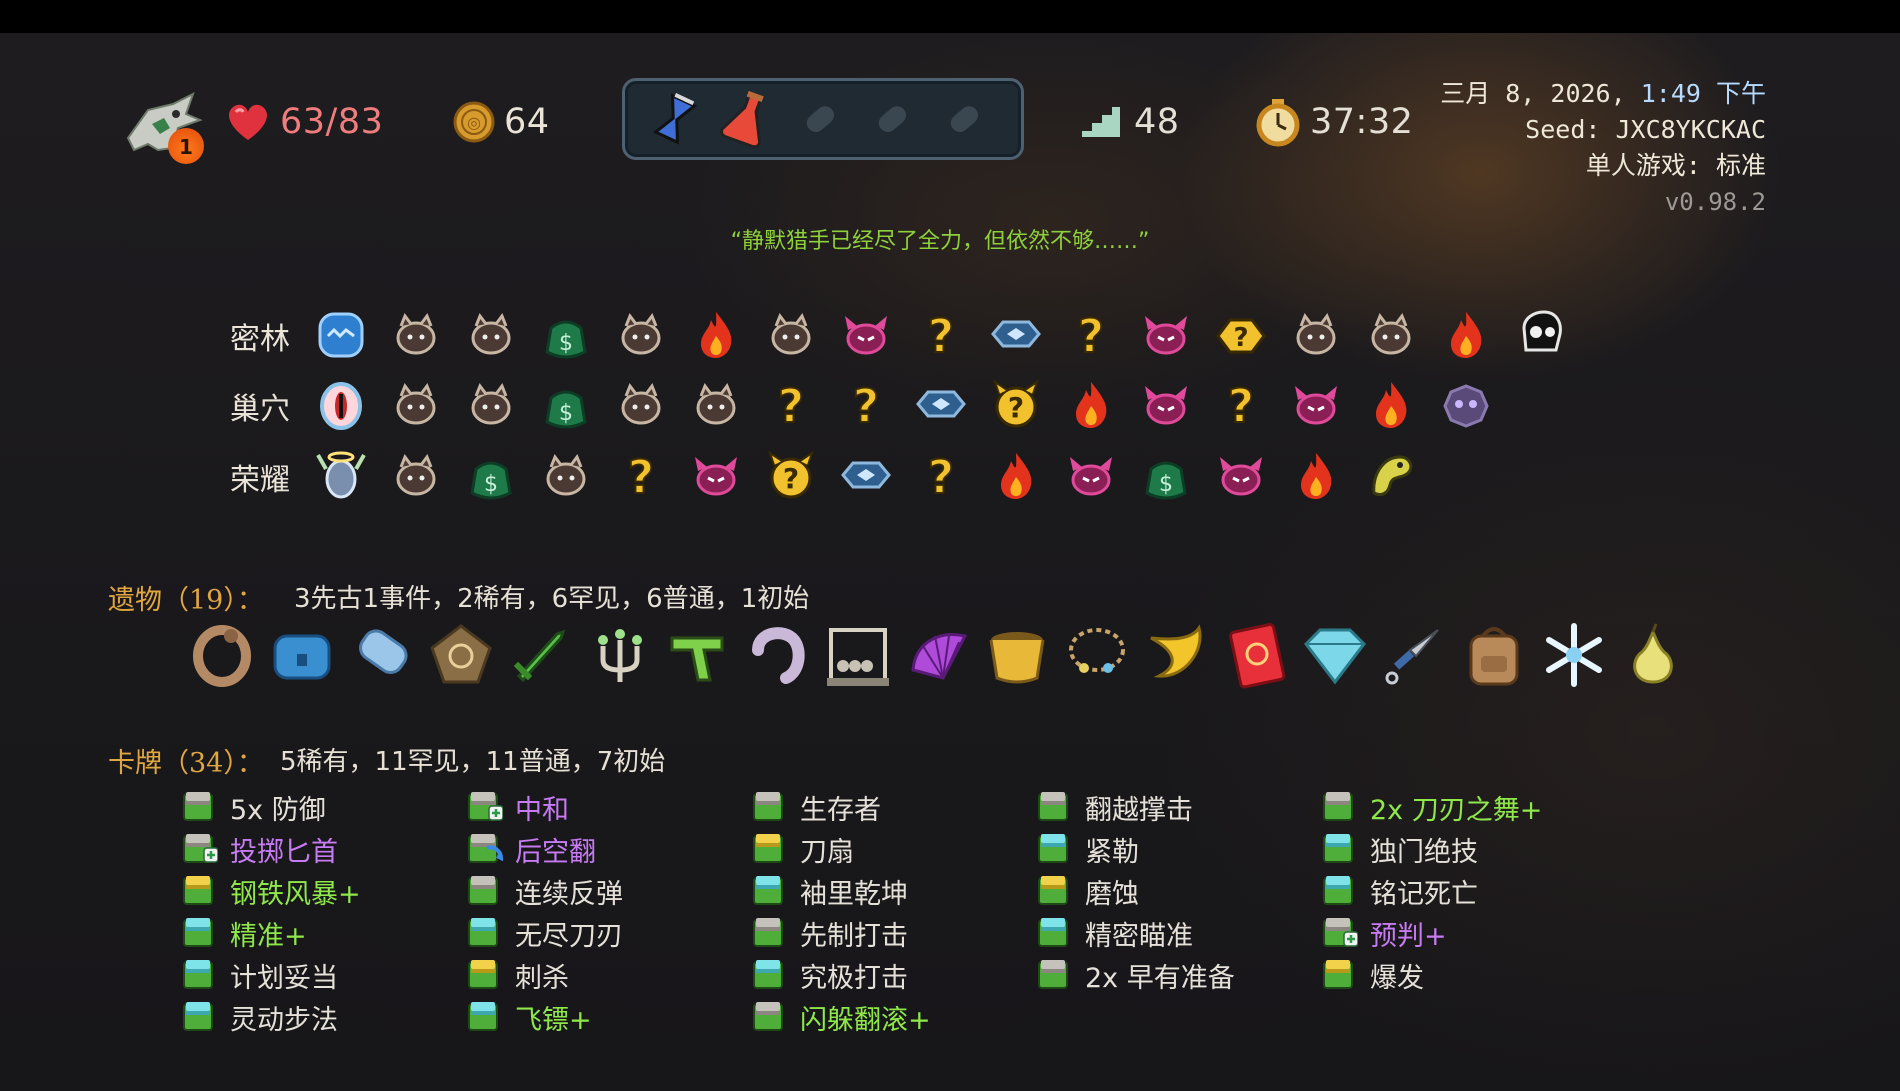 The image size is (1900, 1091). Describe the element at coordinates (1088, 891) in the screenshot. I see `card-entry: 磨蚀` at that location.